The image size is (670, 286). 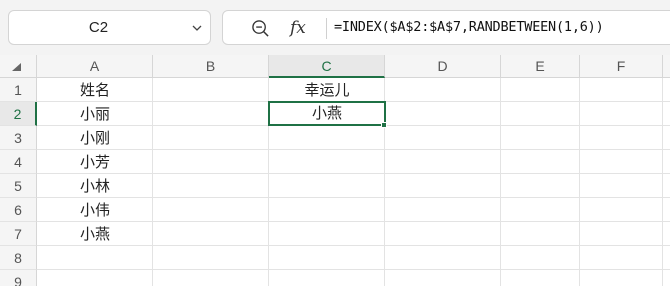 What do you see at coordinates (18, 162) in the screenshot?
I see `row-header-4: 4` at bounding box center [18, 162].